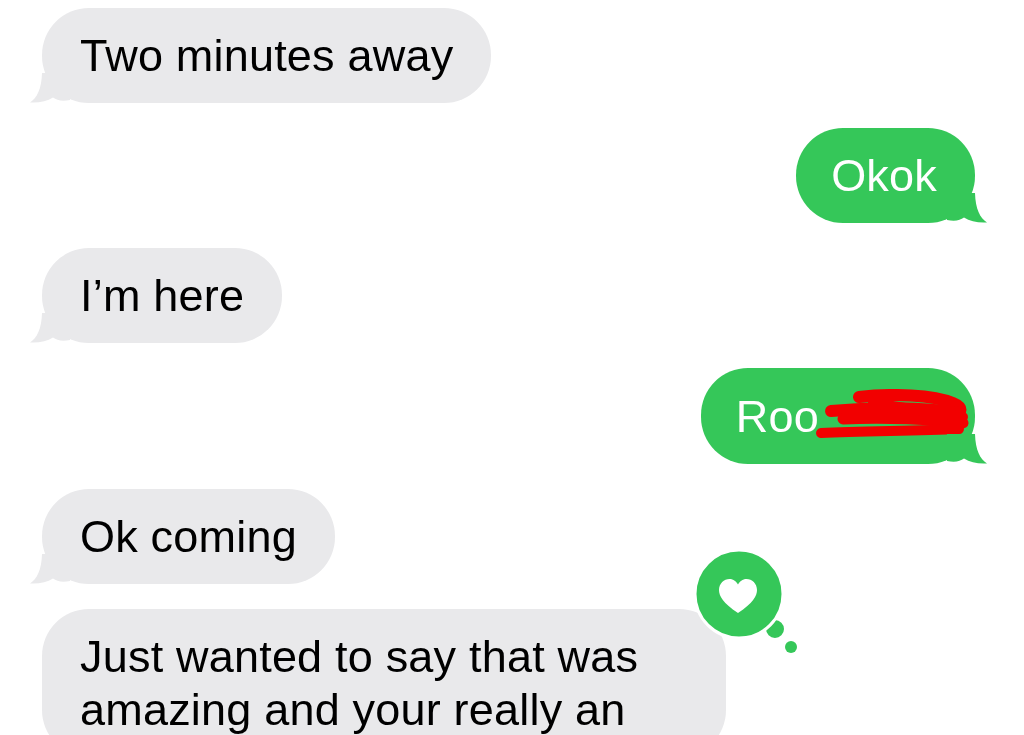 The width and height of the screenshot is (1024, 735). I want to click on message-text: I’m here, so click(162, 295).